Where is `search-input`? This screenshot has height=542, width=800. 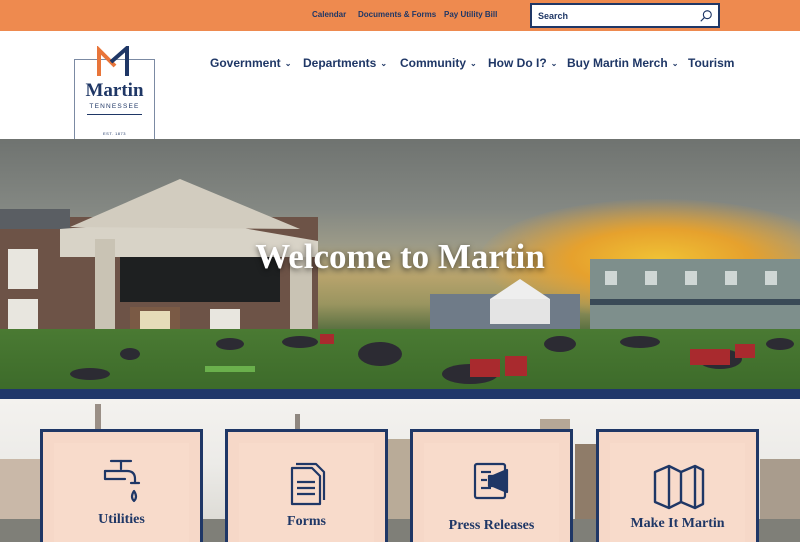
search-input is located at coordinates (618, 16).